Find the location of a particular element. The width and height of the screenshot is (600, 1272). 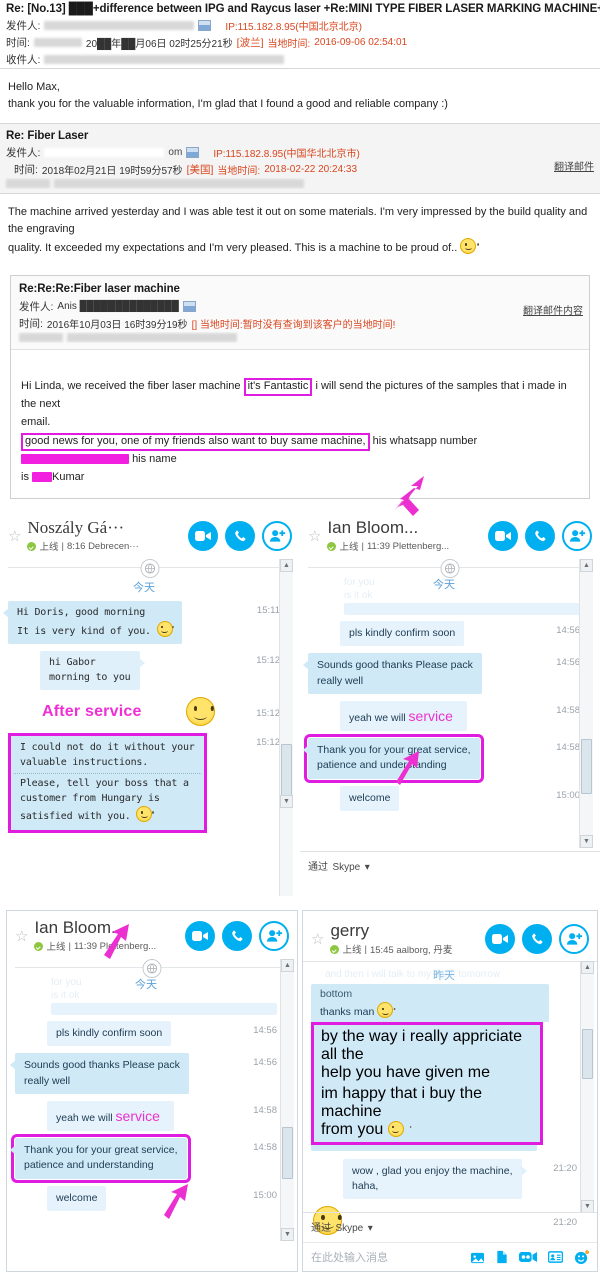

ghost-messages: for you is it ok 今天 is located at coordinates (146, 990).